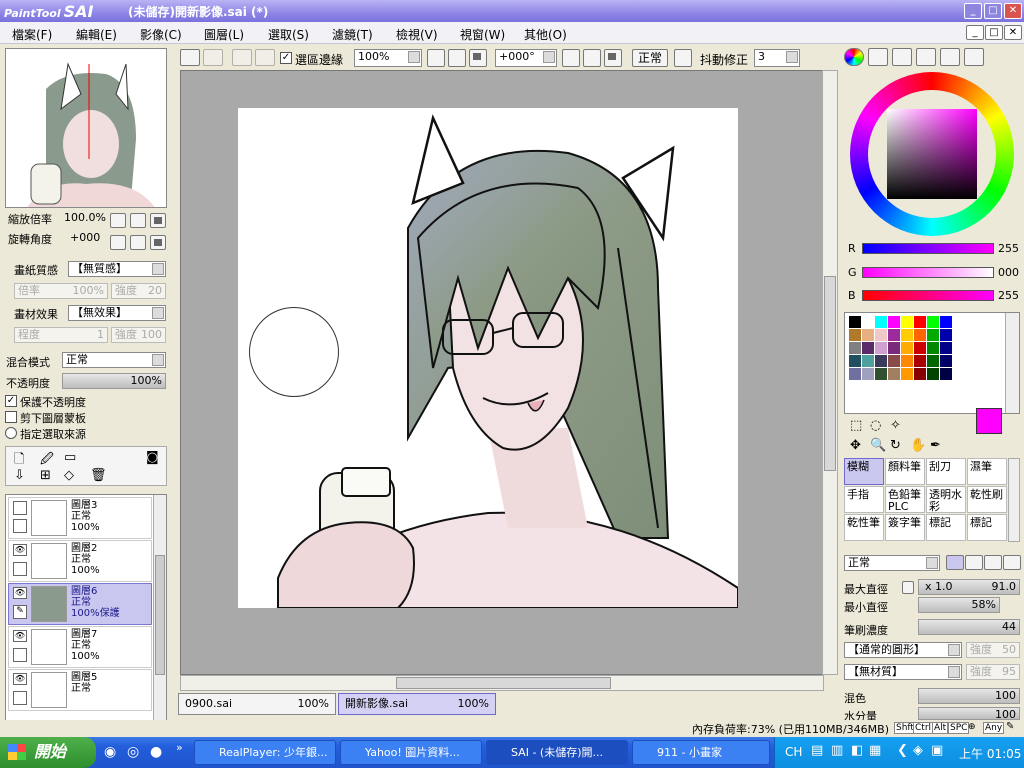  Describe the element at coordinates (993, 11) in the screenshot. I see `maximize-button: □` at that location.